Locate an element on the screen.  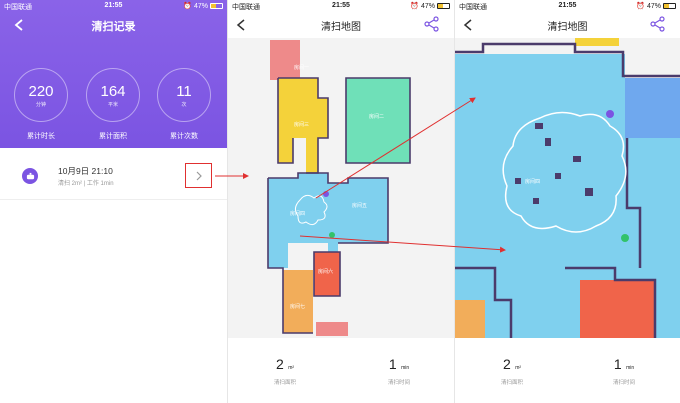
stat-duration-value: 220 is located at coordinates (41, 91).